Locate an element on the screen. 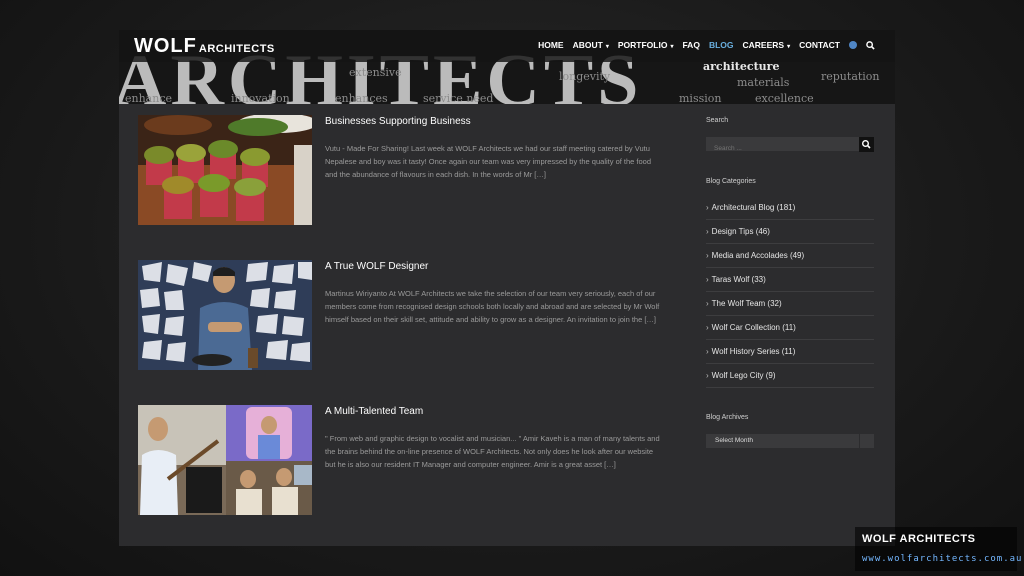 This screenshot has width=1024, height=576. category-item: › Media and Accolades (49) is located at coordinates (790, 256).